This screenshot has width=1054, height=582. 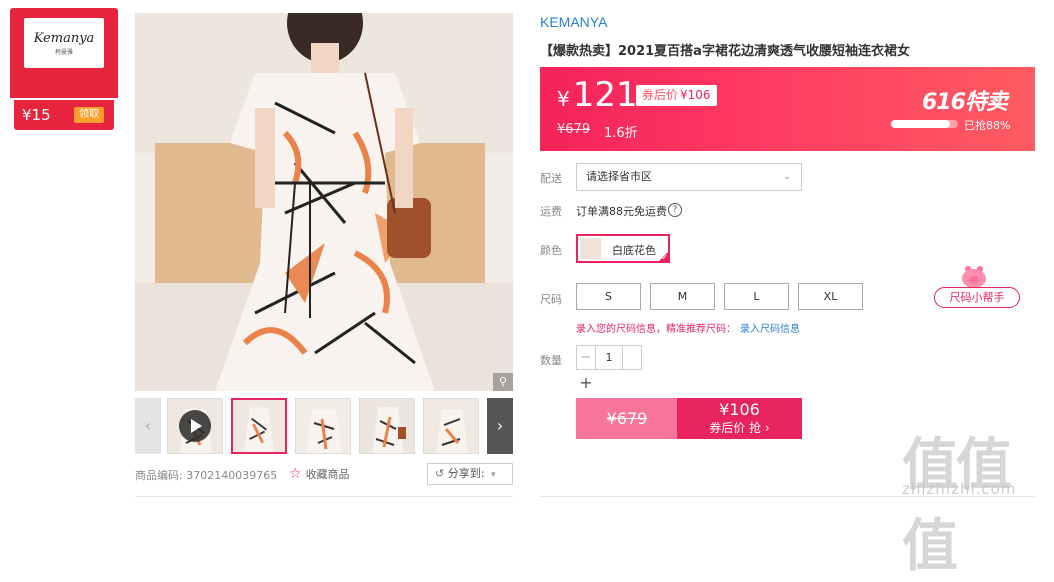 I want to click on current-price-value: 121, so click(x=605, y=95).